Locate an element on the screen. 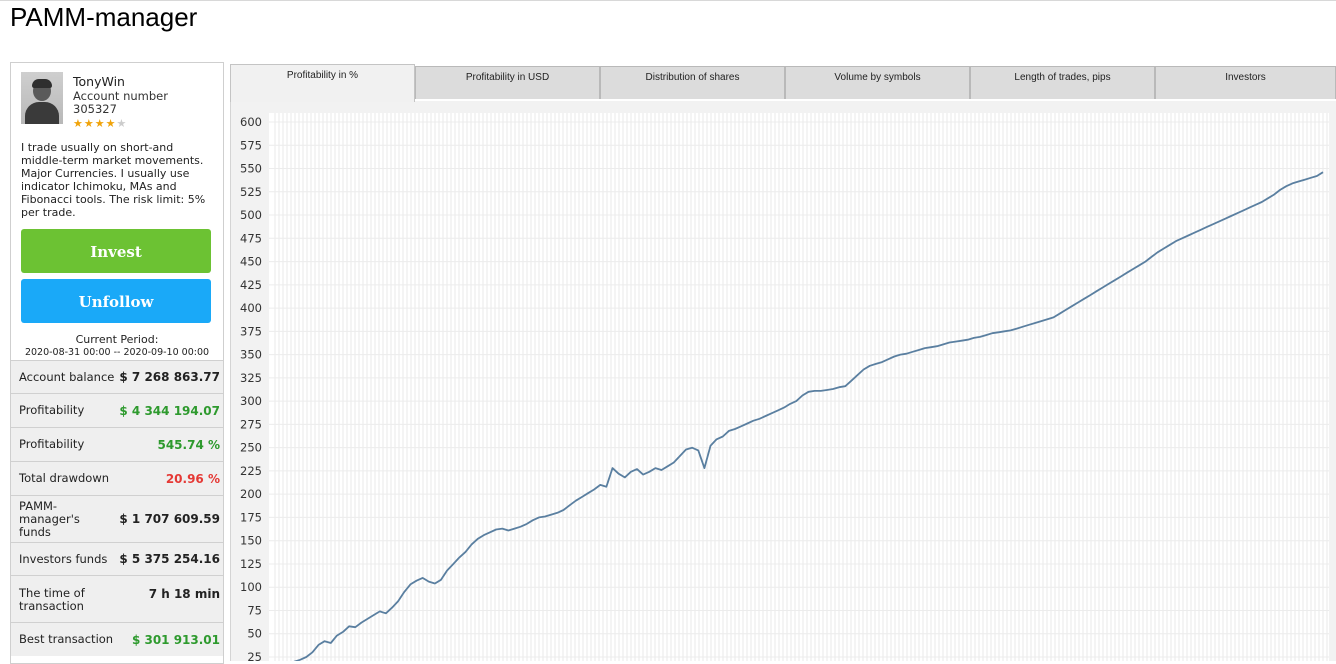 This screenshot has width=1336, height=664. y-tick-label: 375 is located at coordinates (251, 331).